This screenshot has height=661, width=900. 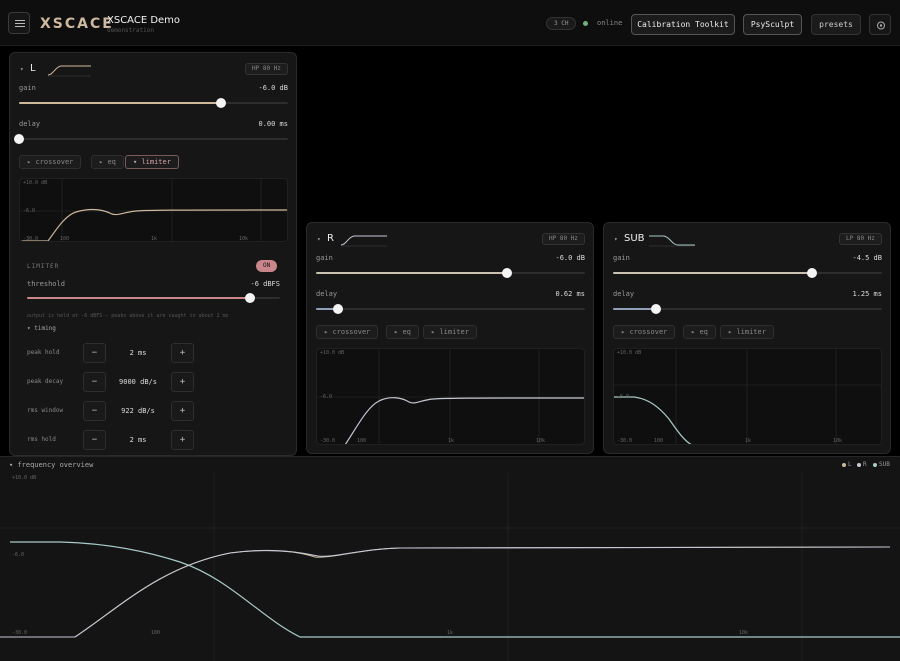 I want to click on psysculpt-button: PsySculpt, so click(x=772, y=24).